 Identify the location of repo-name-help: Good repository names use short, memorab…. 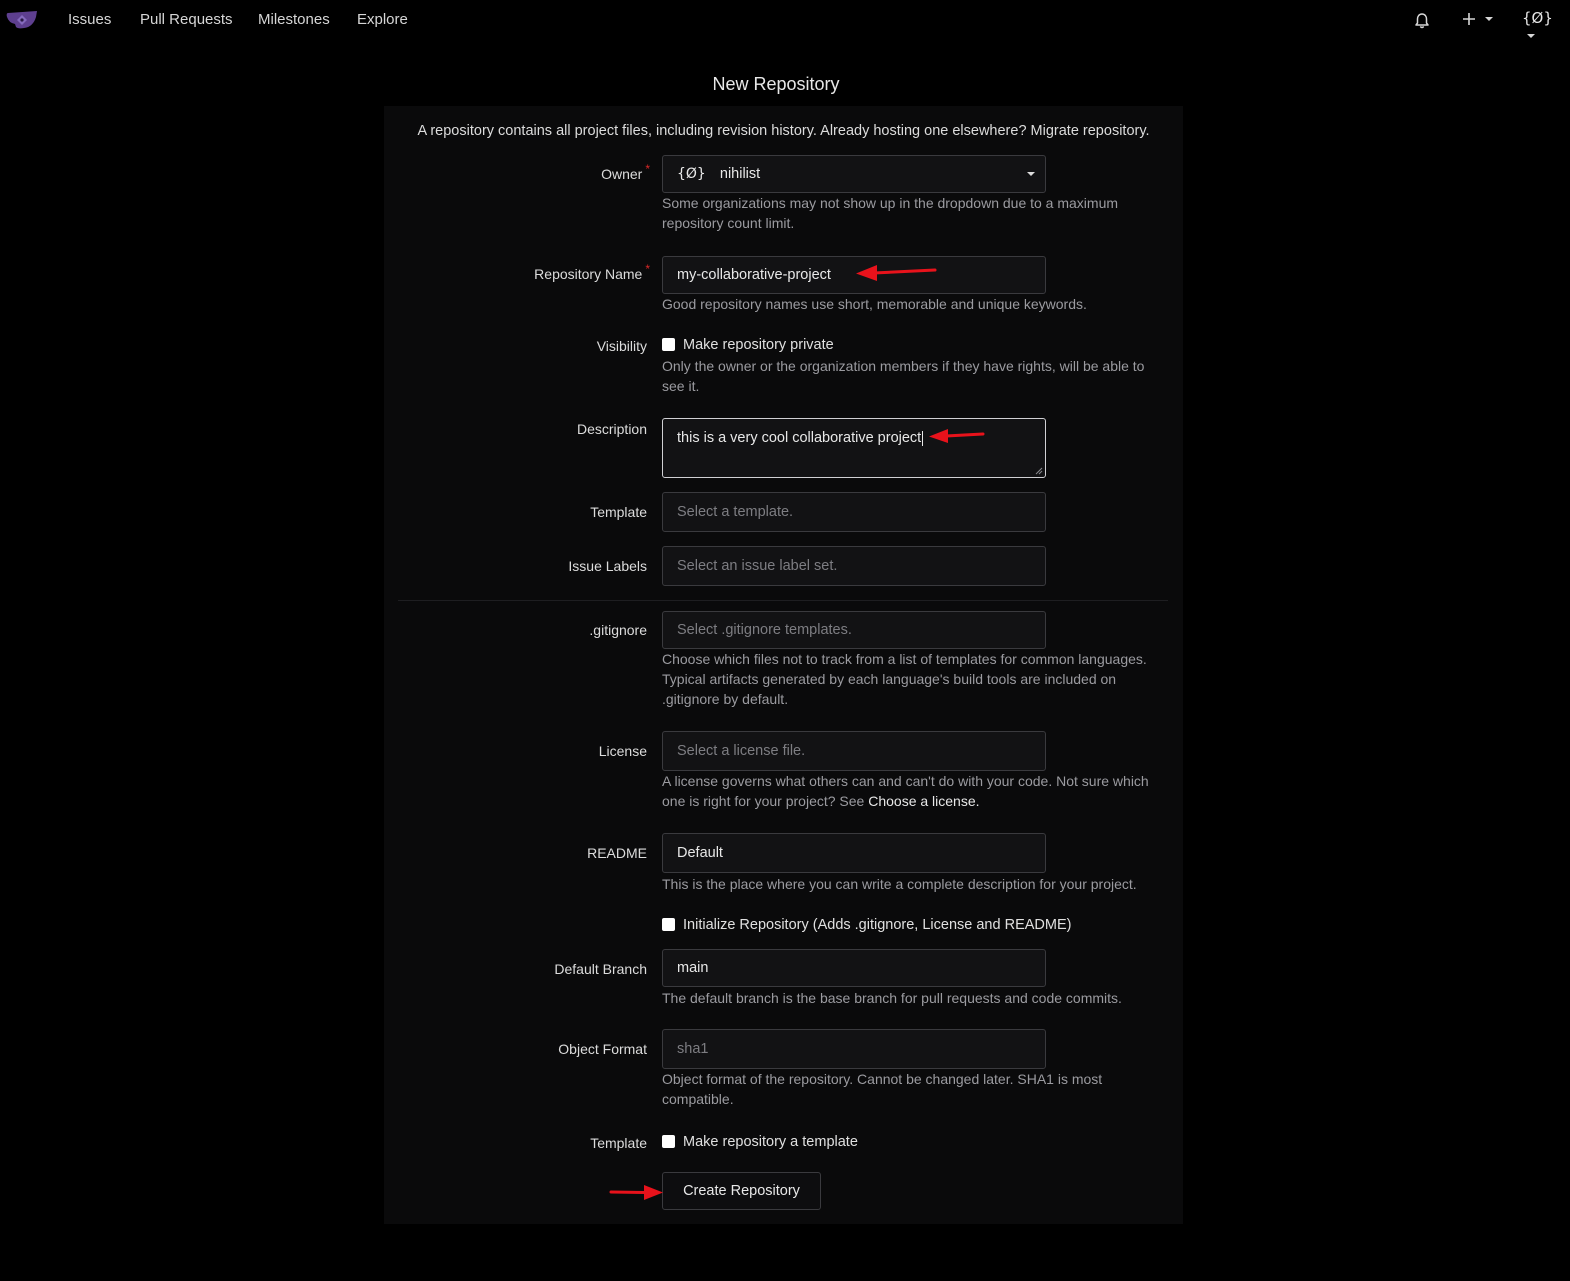
(874, 304).